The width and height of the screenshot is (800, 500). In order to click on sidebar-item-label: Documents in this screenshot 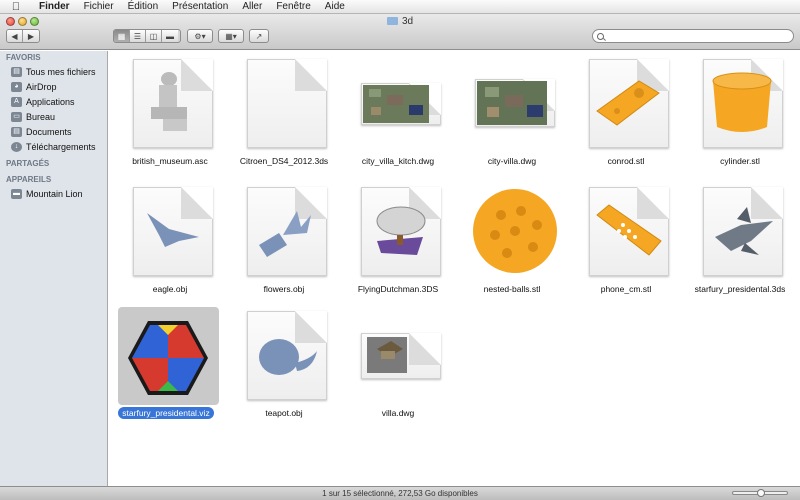, I will do `click(49, 131)`.